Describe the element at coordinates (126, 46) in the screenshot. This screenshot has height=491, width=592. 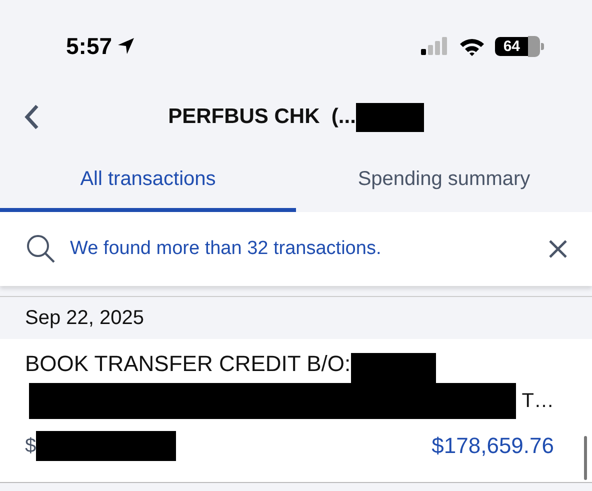
I see `location-arrow-icon` at that location.